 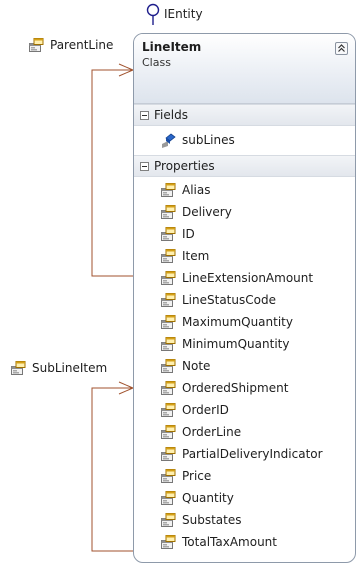 I want to click on property-item: MinimumQuantity, so click(x=244, y=344).